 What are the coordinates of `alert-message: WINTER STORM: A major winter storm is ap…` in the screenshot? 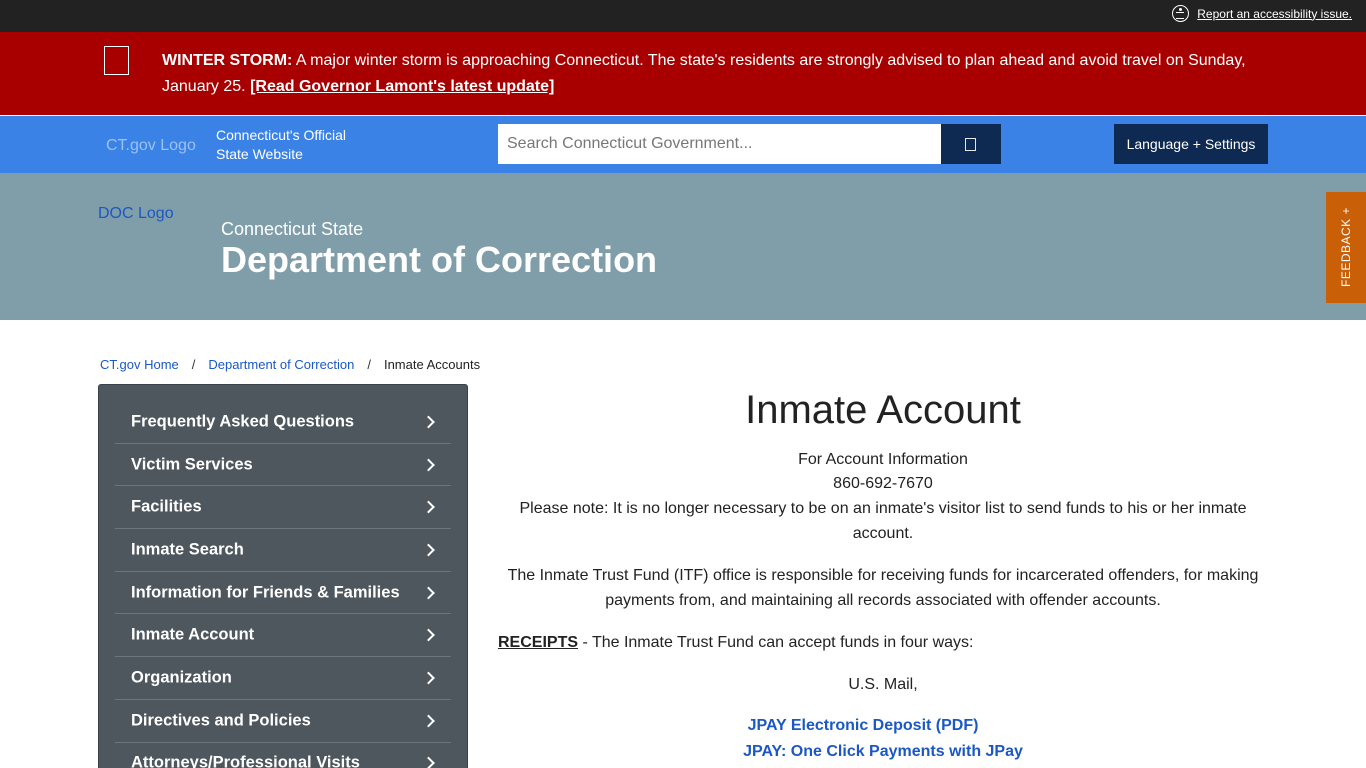 It's located at (717, 74).